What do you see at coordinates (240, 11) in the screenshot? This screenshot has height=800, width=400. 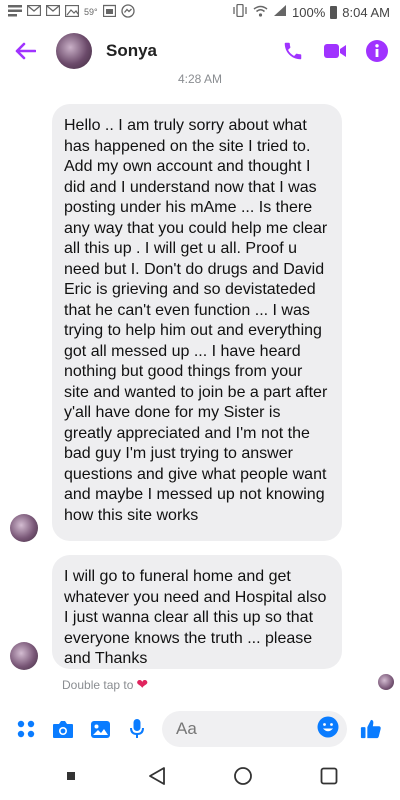 I see `vibrate-icon` at bounding box center [240, 11].